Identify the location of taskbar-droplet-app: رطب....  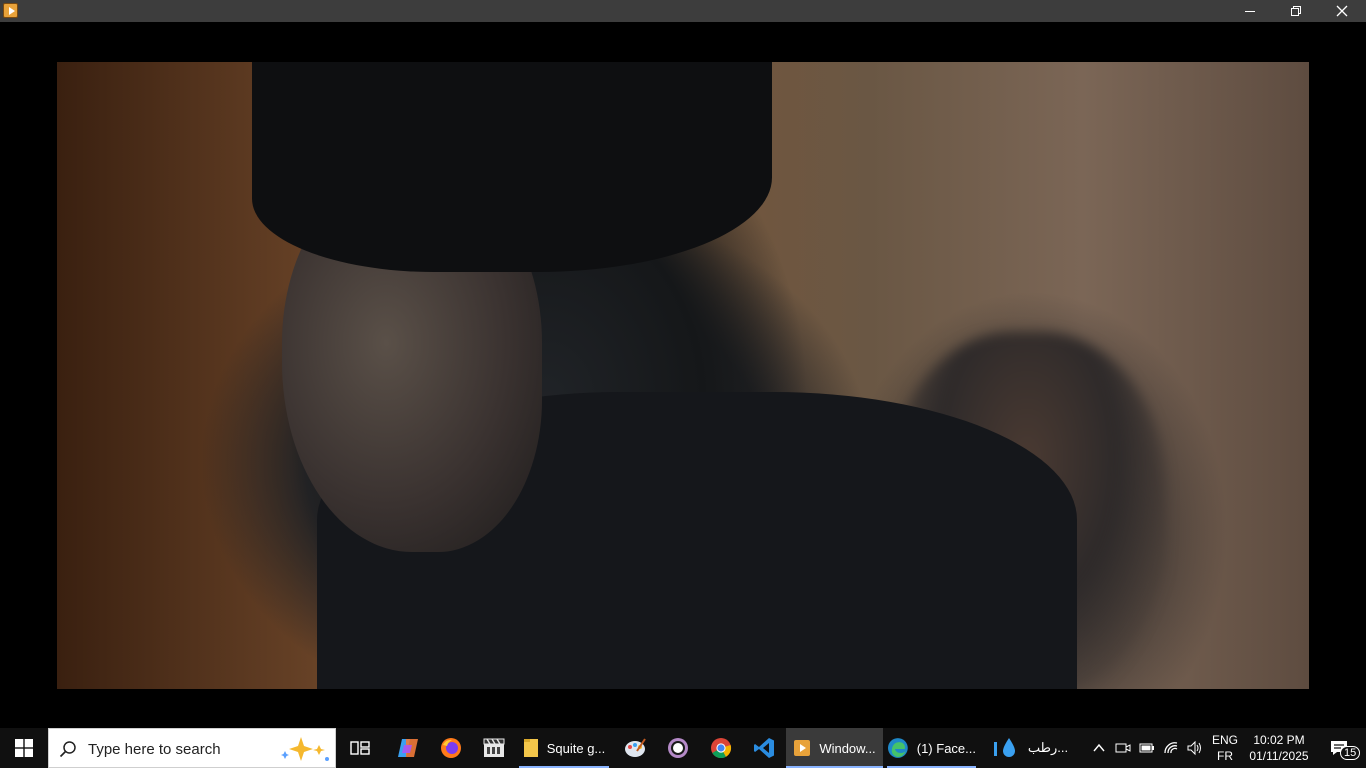
(1030, 748).